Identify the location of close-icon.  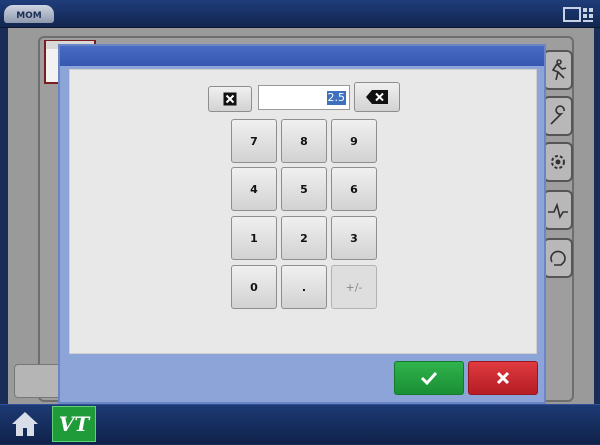
(503, 378).